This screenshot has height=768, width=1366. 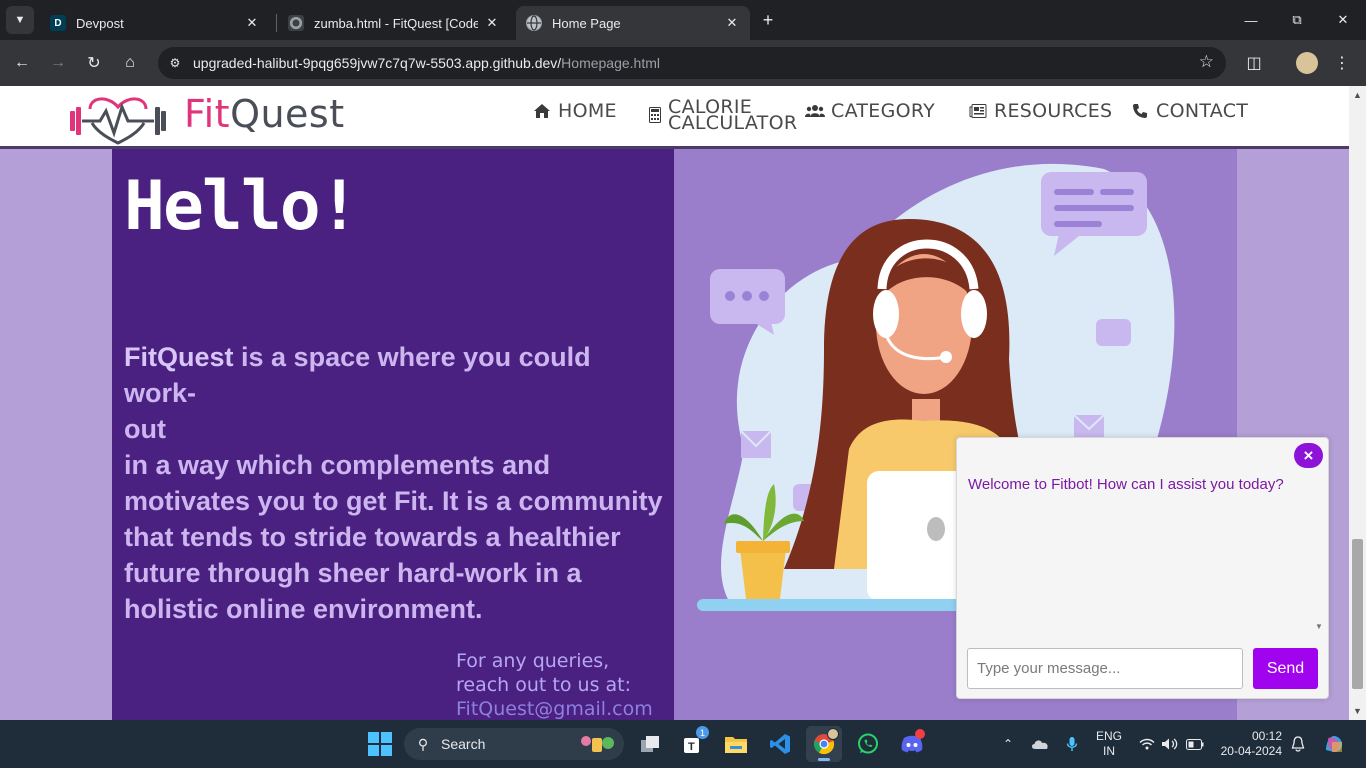 What do you see at coordinates (1109, 751) in the screenshot?
I see `region-code: IN` at bounding box center [1109, 751].